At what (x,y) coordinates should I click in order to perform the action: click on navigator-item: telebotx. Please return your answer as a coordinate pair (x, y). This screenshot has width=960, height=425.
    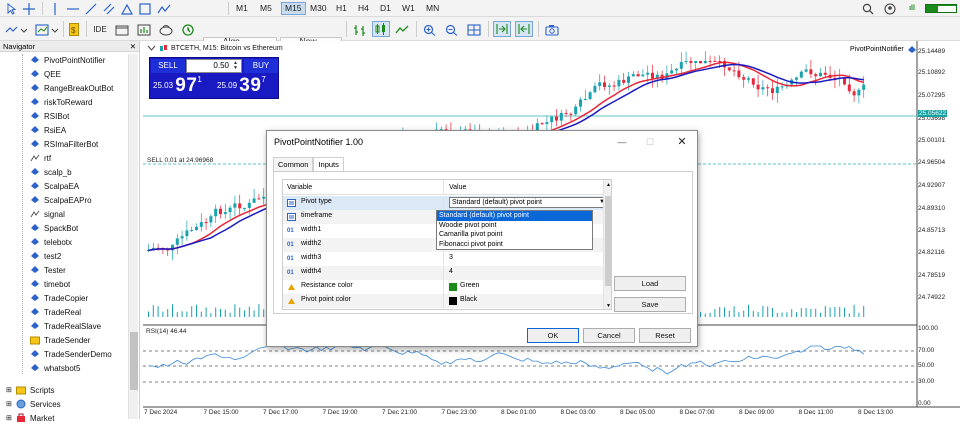
    Looking at the image, I should click on (51, 242).